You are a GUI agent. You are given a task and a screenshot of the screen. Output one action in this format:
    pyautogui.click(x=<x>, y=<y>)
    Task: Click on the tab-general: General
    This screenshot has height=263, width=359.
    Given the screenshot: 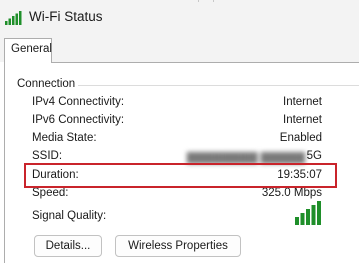 What is the action you would take?
    pyautogui.click(x=28, y=50)
    